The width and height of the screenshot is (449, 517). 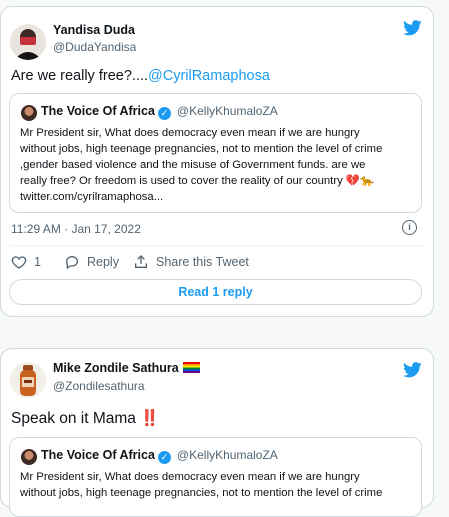 I want to click on author-name-text: Mike Zondile Sathura, so click(x=116, y=368).